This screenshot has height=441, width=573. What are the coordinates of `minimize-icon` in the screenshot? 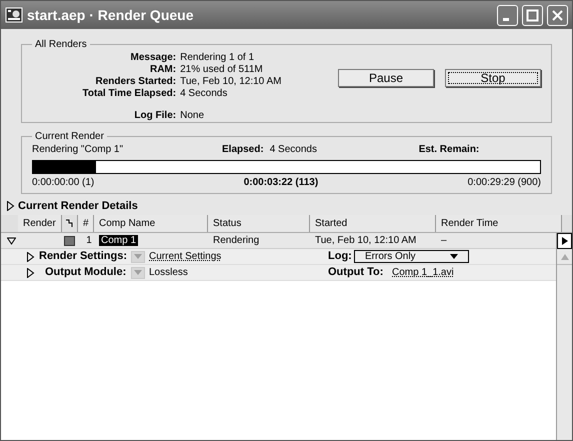 It's located at (506, 19).